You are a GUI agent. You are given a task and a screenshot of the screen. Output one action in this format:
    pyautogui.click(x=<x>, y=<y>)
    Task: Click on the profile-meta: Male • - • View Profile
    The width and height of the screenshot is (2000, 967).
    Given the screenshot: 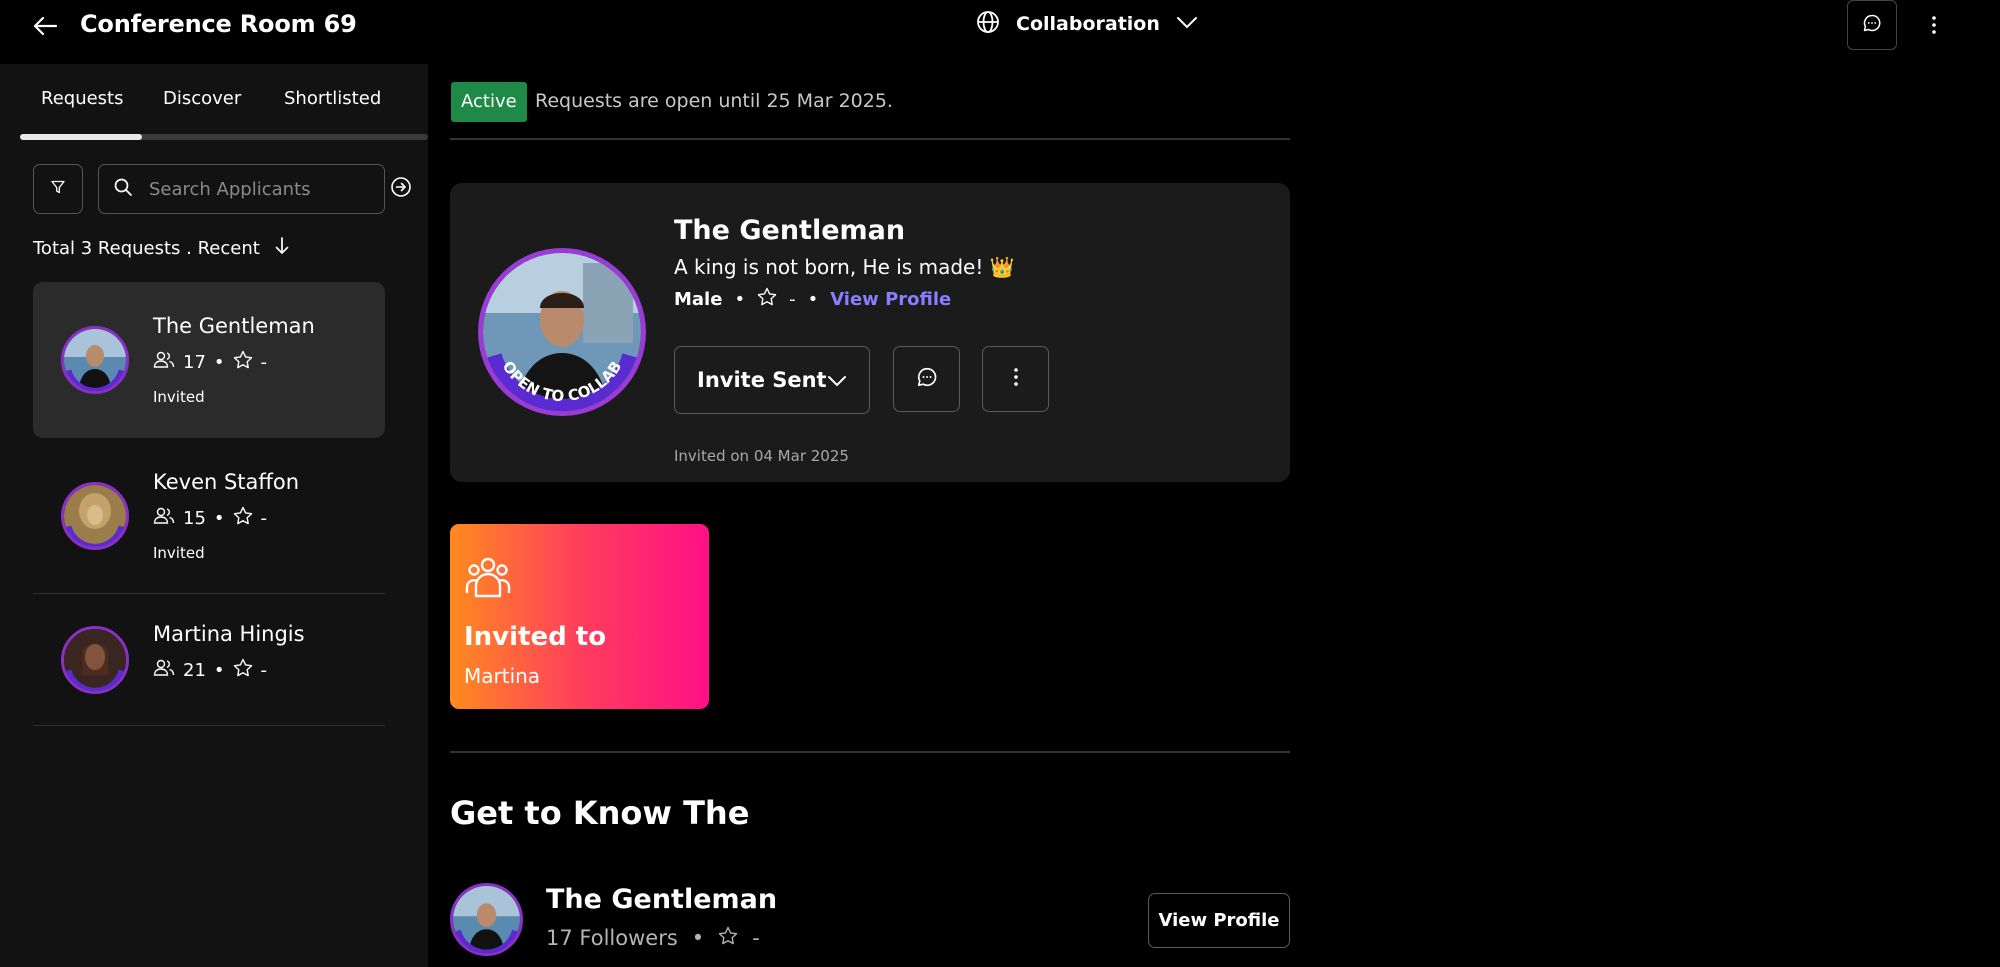 What is the action you would take?
    pyautogui.click(x=812, y=299)
    